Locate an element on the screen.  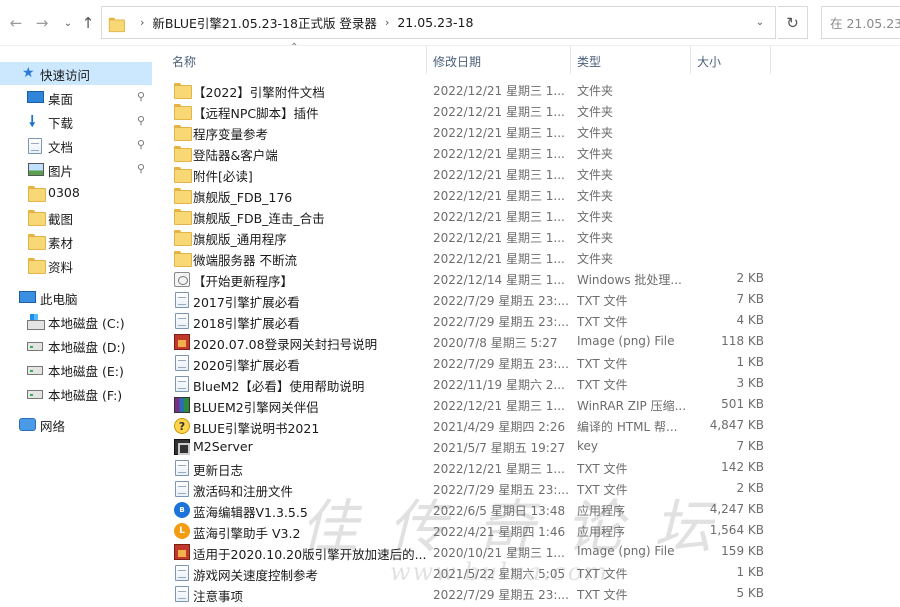
file-row: 更新日志 2022/12/21 星期三 1... TXT 文件 142 KB is located at coordinates (529, 467).